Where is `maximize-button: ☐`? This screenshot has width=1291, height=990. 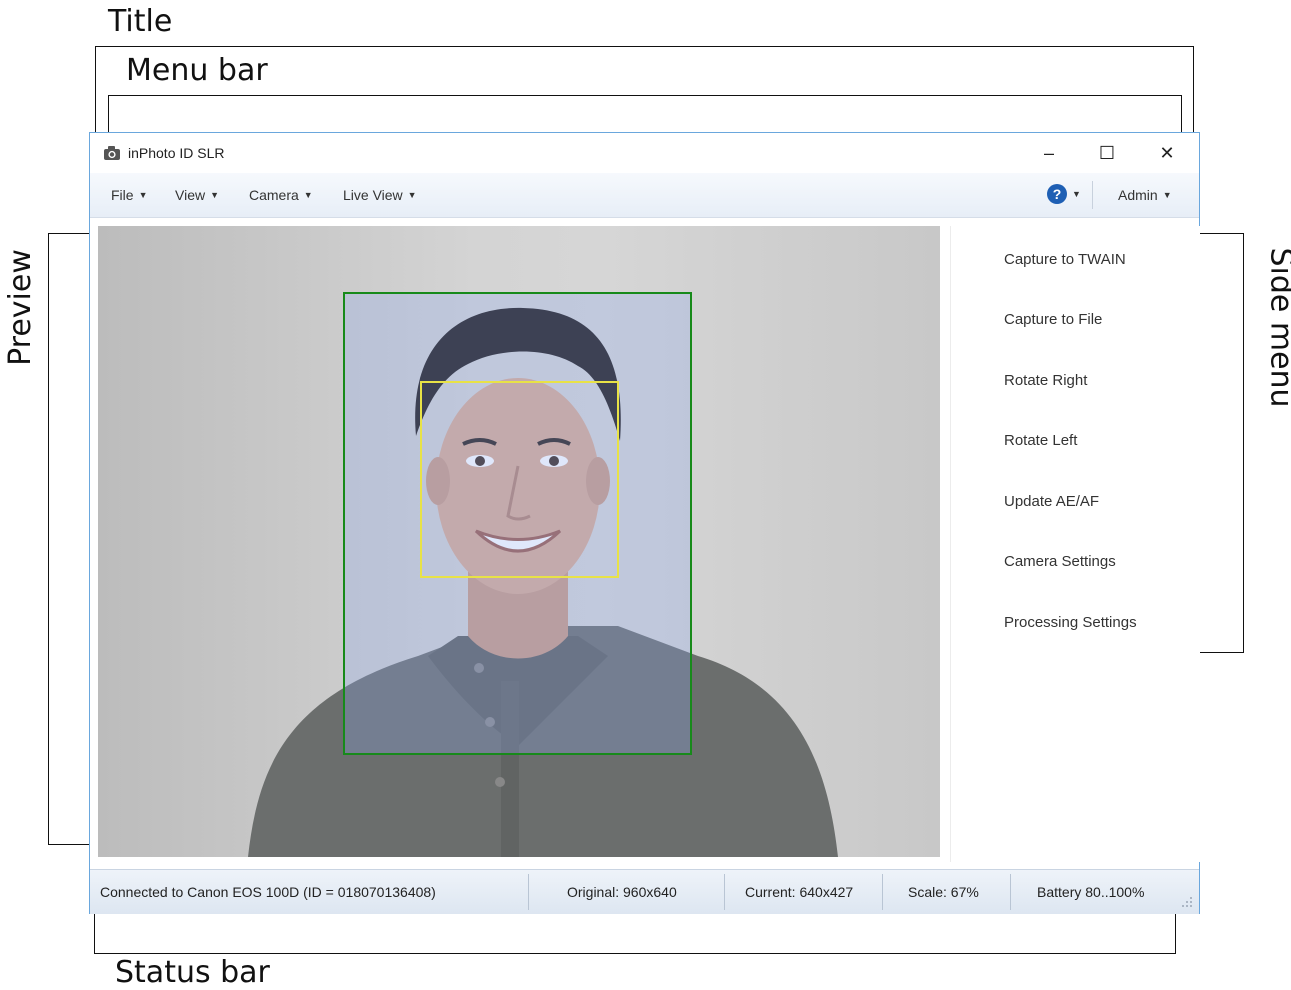
maximize-button: ☐ is located at coordinates (1107, 153).